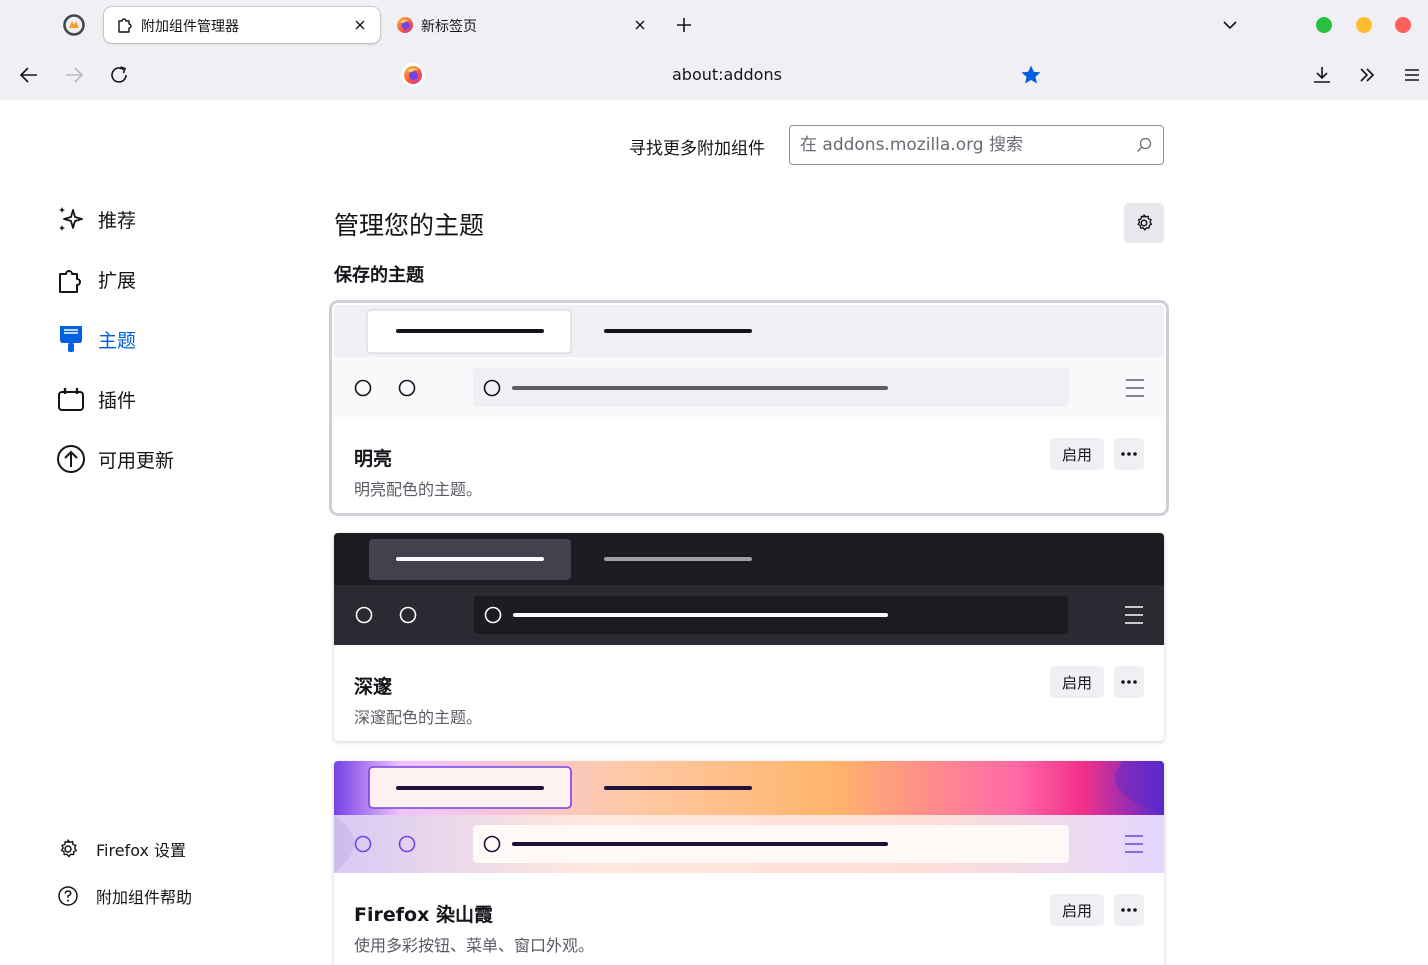 This screenshot has height=965, width=1428. I want to click on firefox-settings-link: Firefox 设置, so click(121, 849).